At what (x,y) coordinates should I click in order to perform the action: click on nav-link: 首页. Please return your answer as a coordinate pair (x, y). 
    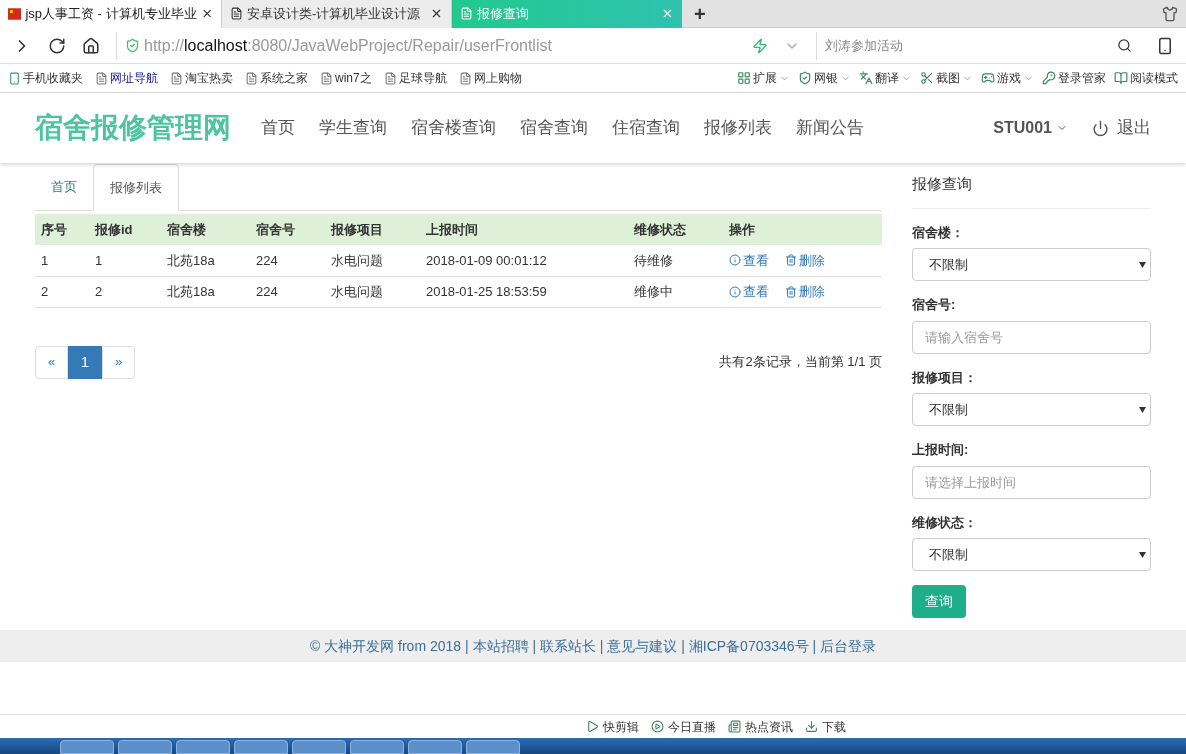
    Looking at the image, I should click on (278, 128).